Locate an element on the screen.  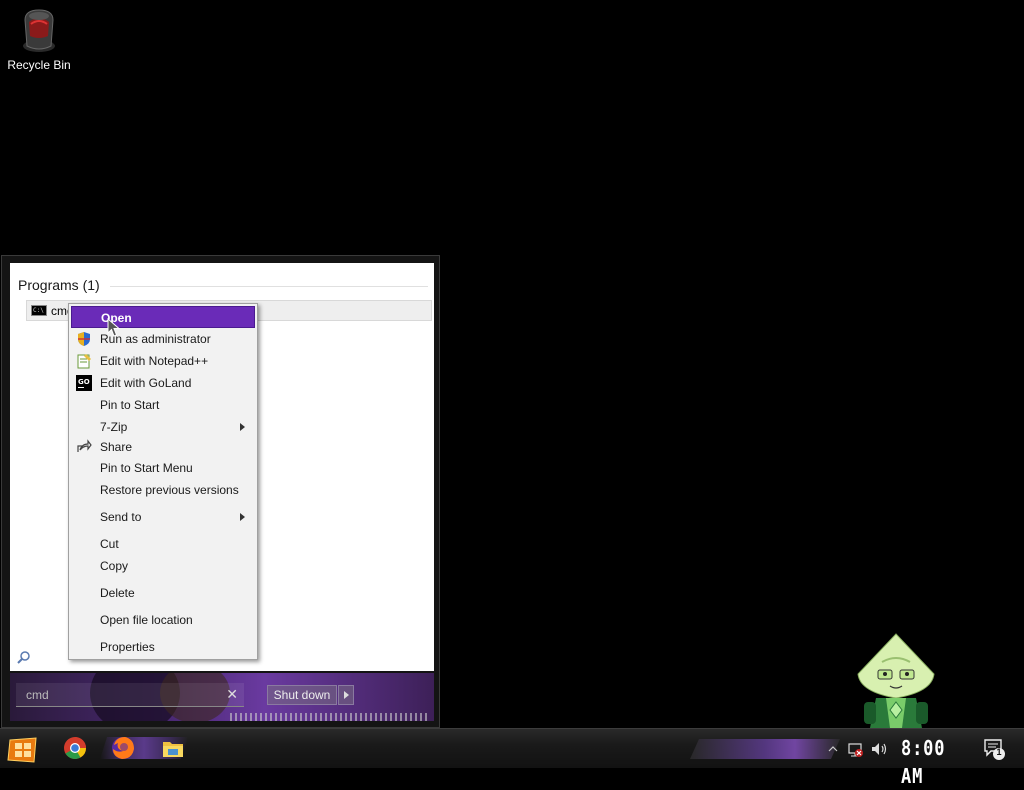
taskbar-clock: 8:00 AM is located at coordinates (927, 761).